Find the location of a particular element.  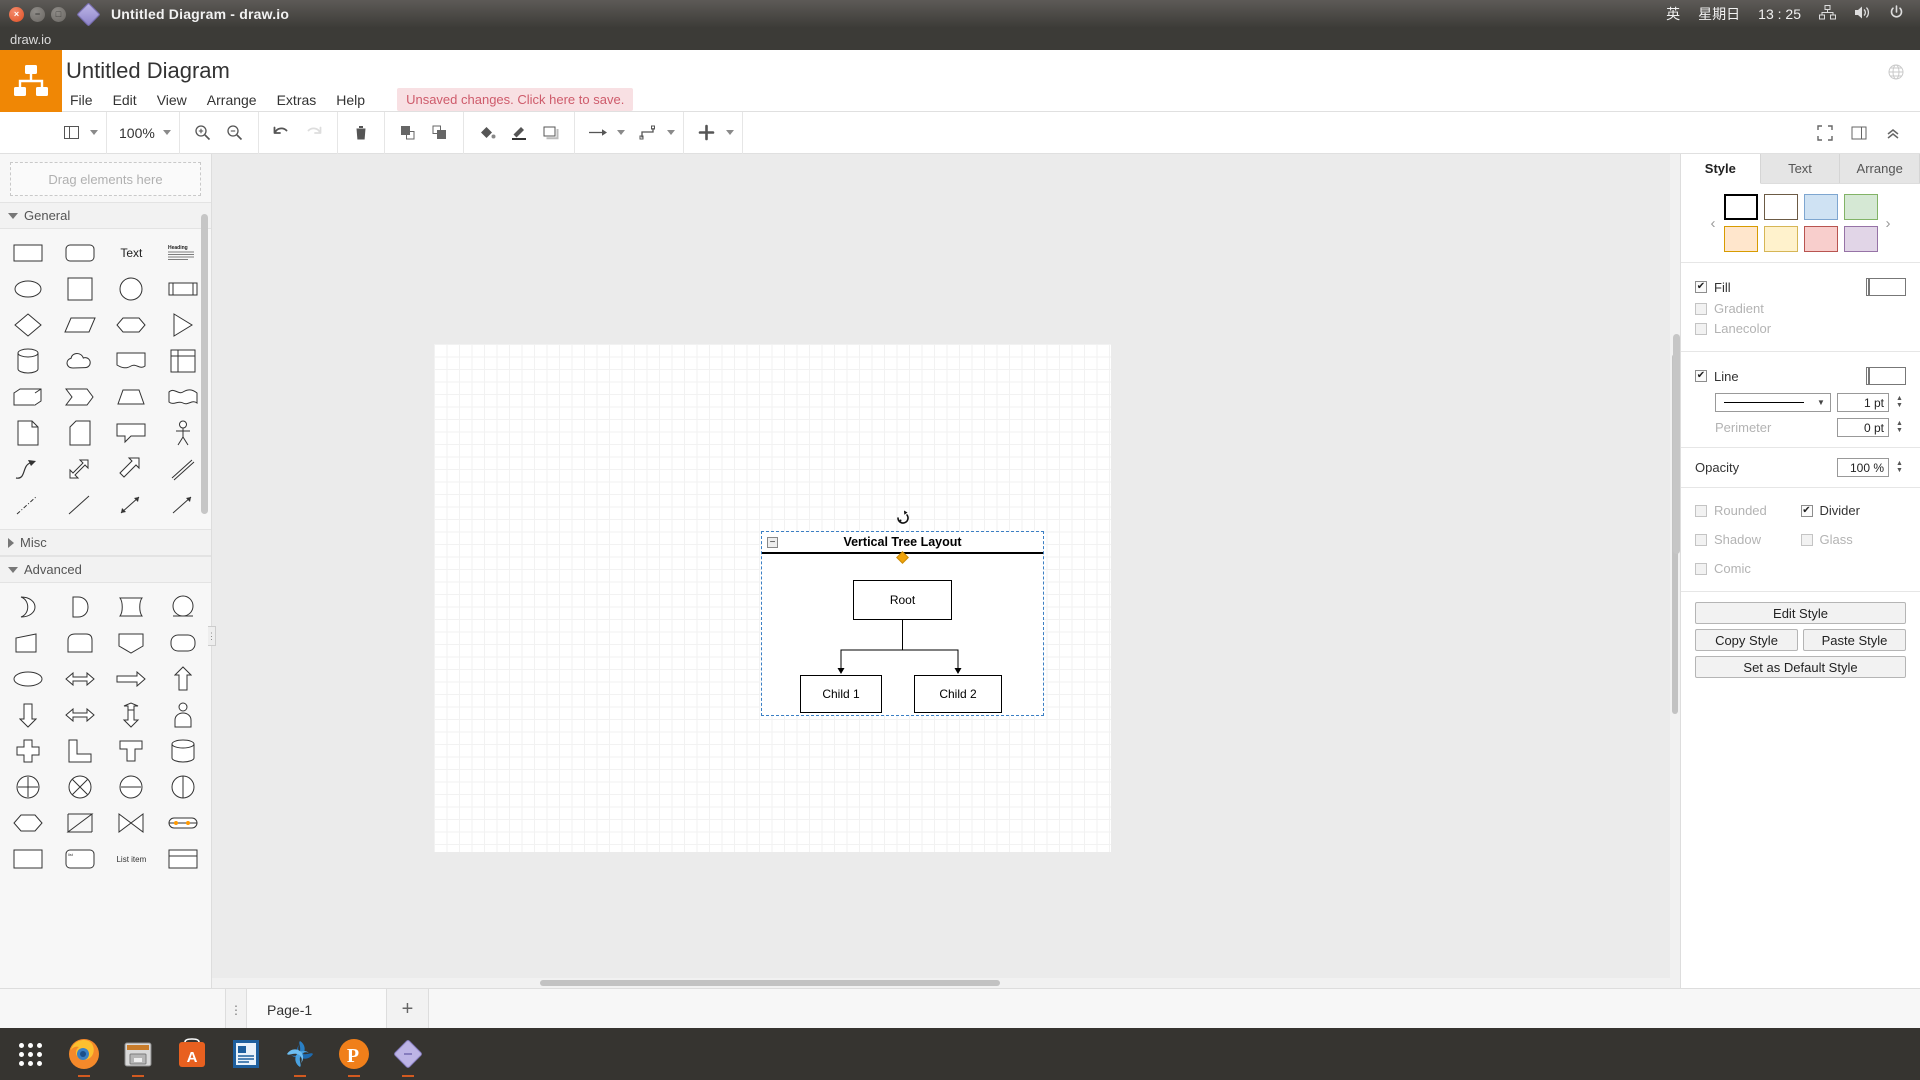

palette-section-misc: Misc is located at coordinates (105, 542).